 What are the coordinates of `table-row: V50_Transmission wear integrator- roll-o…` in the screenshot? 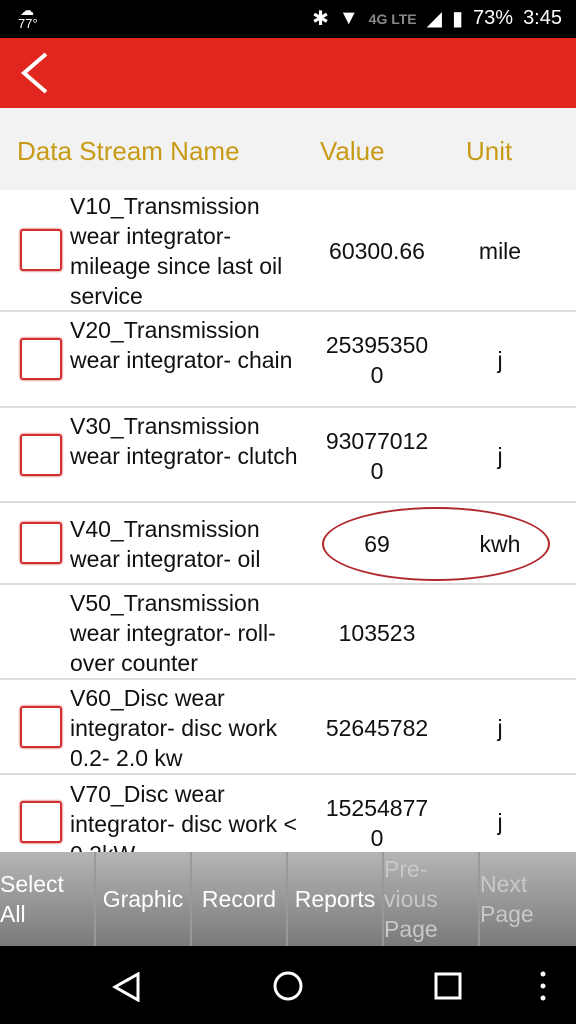 It's located at (288, 632).